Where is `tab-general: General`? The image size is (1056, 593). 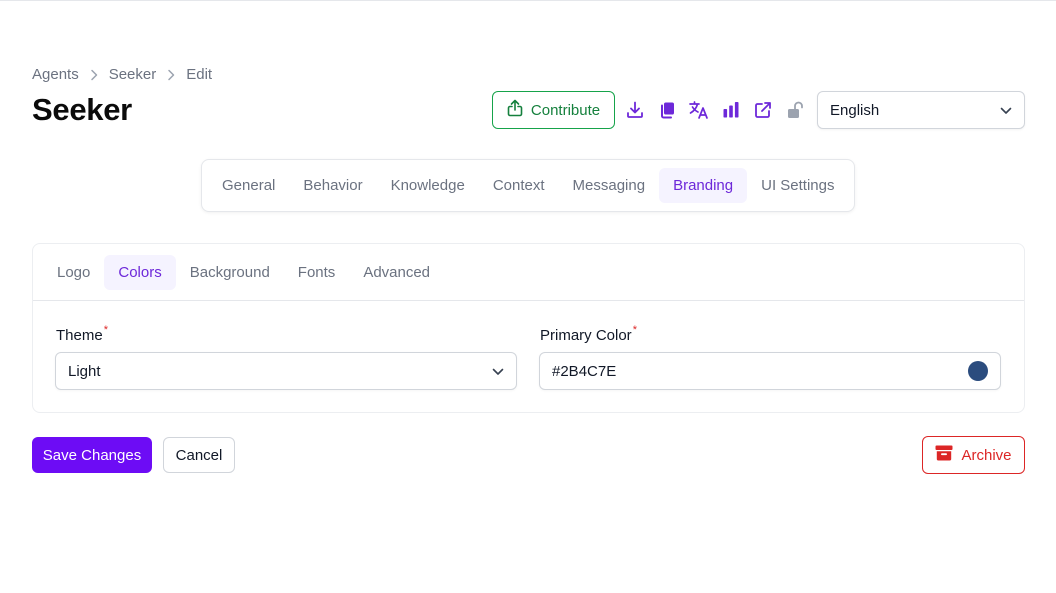 tab-general: General is located at coordinates (248, 185).